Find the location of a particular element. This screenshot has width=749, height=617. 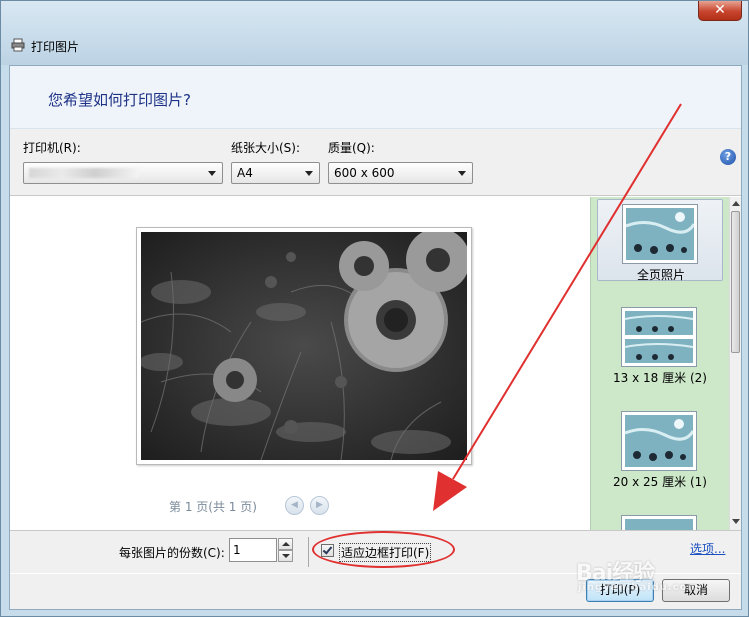

printer-label: 打印机(R): is located at coordinates (52, 148).